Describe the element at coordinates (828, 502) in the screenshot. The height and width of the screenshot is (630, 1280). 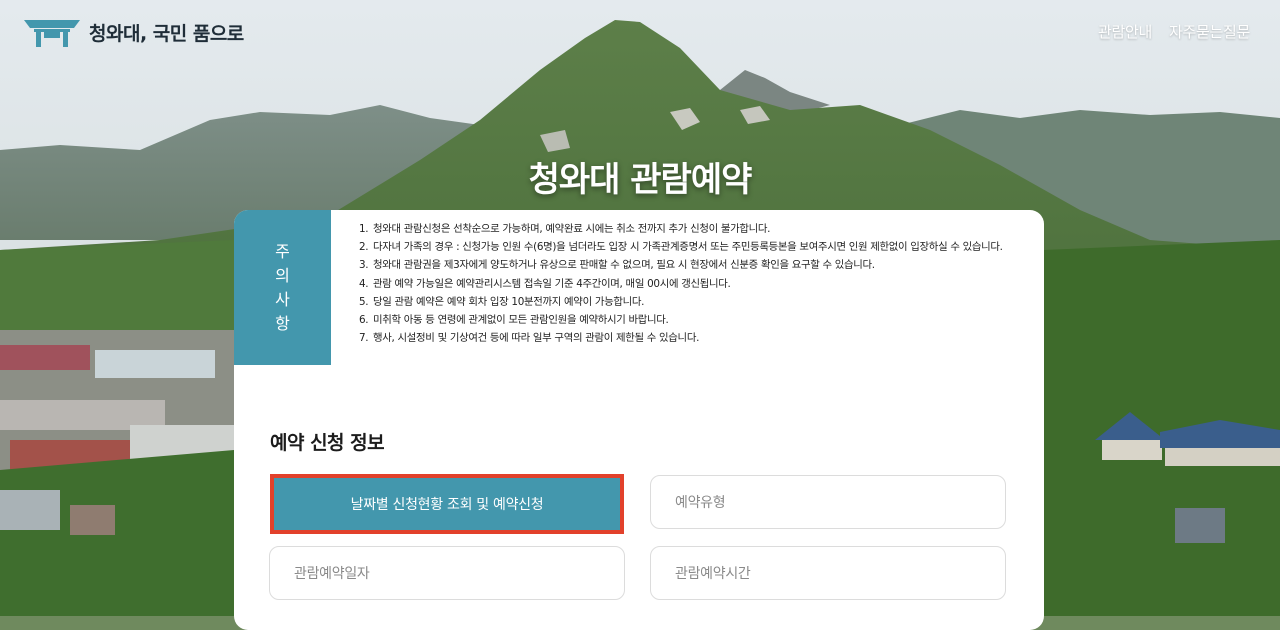
I see `reservation-type-field: 예약유형` at that location.